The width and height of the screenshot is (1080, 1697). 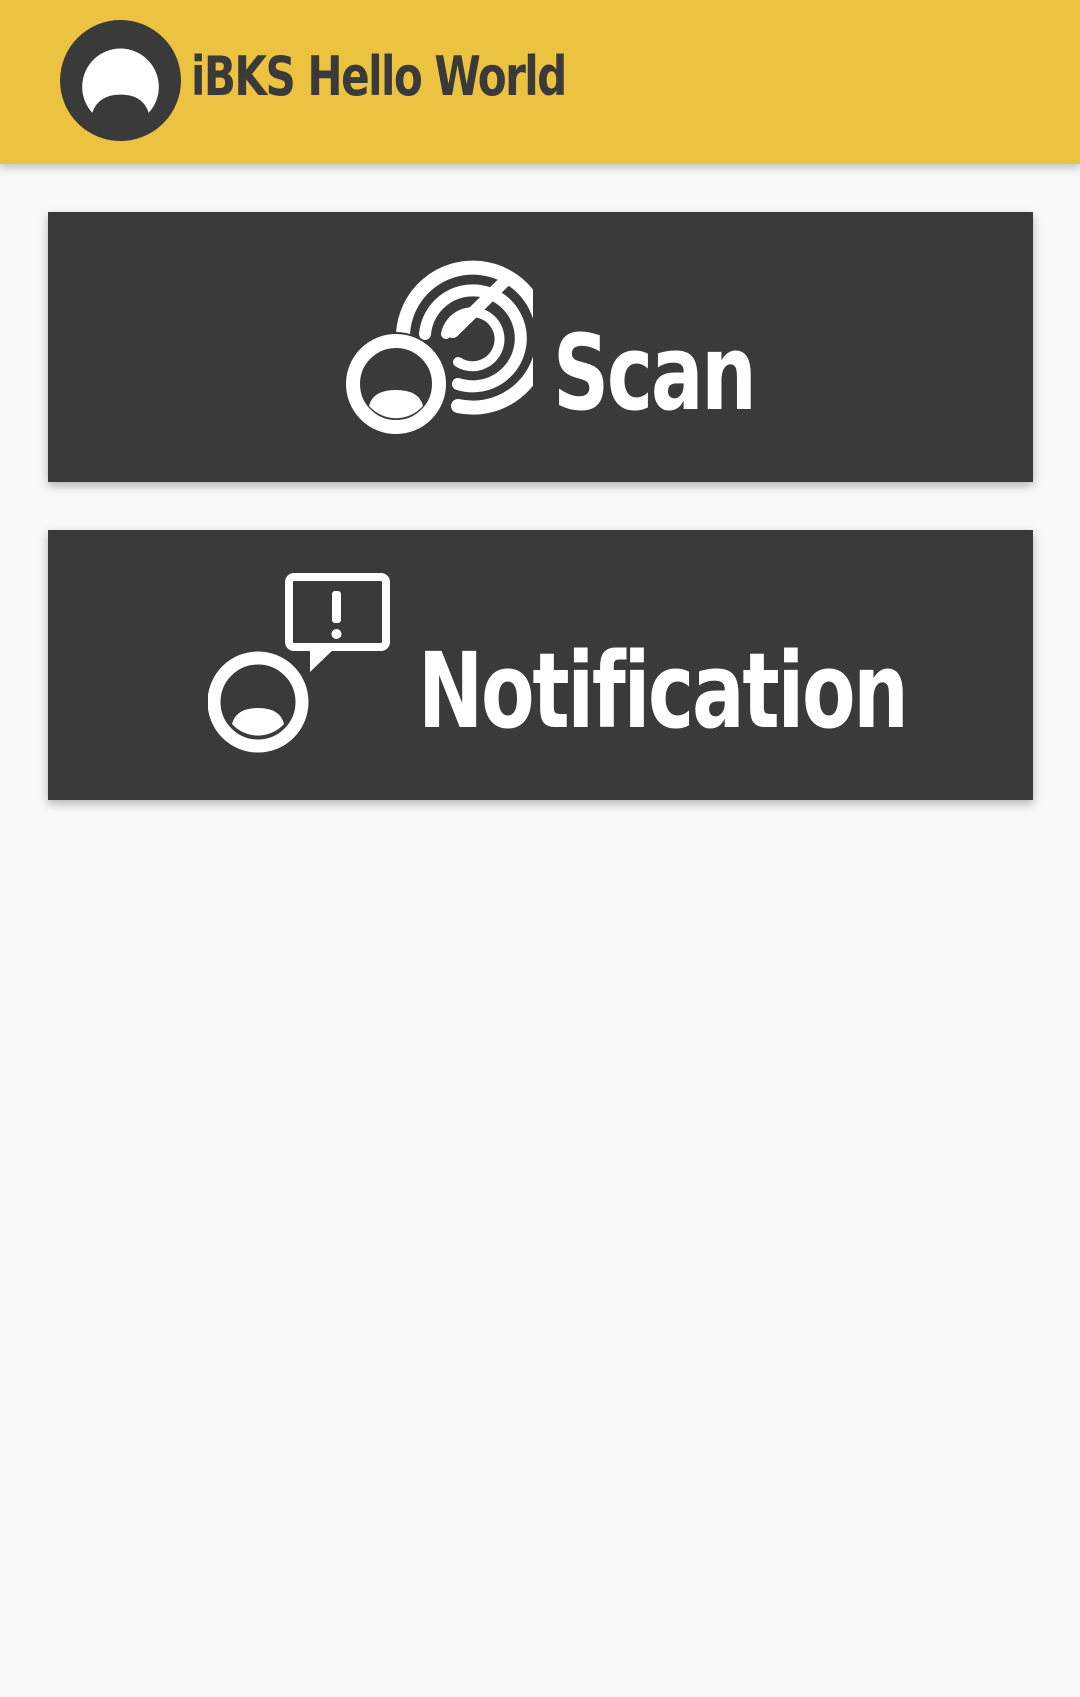 What do you see at coordinates (438, 348) in the screenshot?
I see `beacon-radar-icon` at bounding box center [438, 348].